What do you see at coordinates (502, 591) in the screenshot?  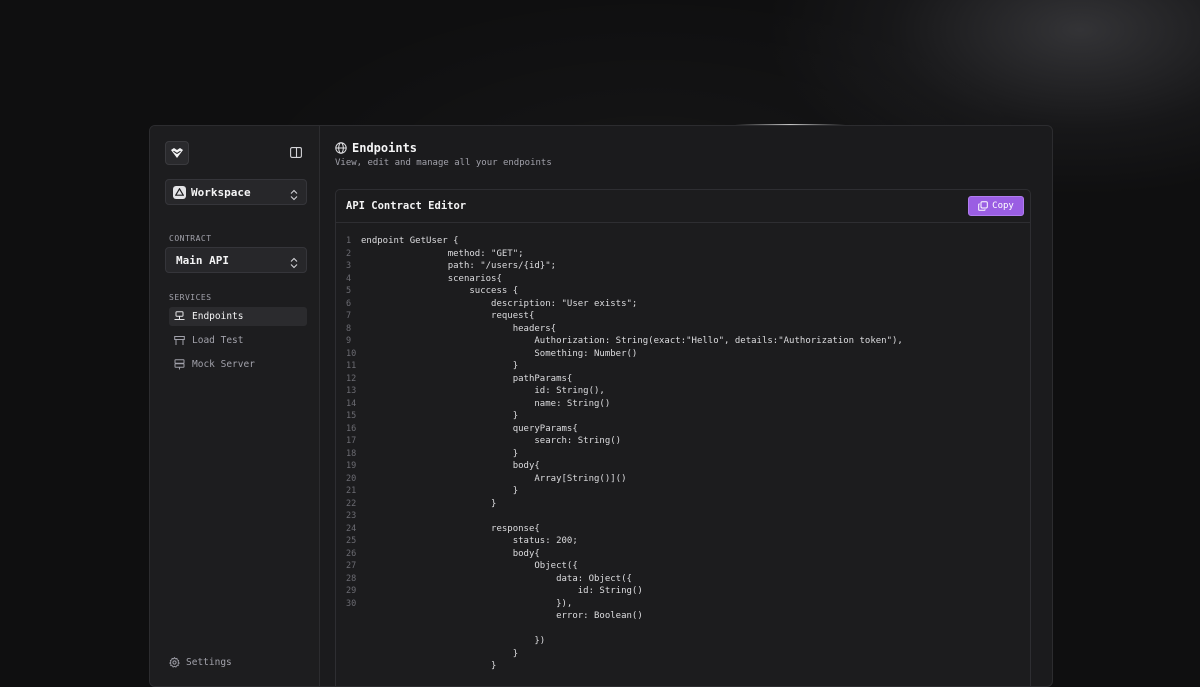 I see `code-text: id: String()` at bounding box center [502, 591].